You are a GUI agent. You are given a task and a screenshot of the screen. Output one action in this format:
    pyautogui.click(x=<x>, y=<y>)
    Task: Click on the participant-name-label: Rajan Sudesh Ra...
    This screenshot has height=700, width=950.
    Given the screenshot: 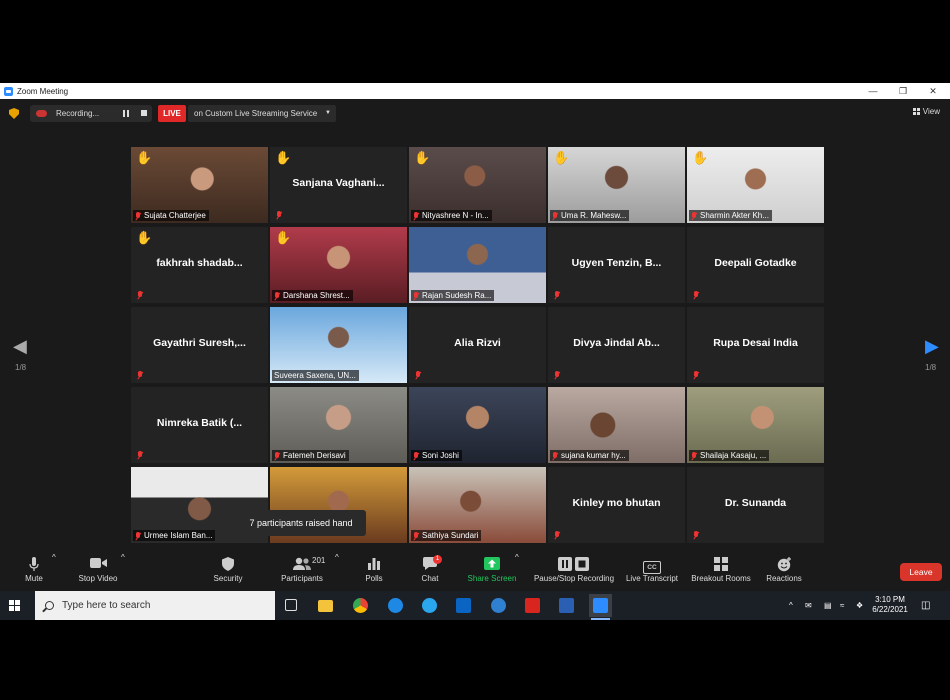 What is the action you would take?
    pyautogui.click(x=453, y=295)
    